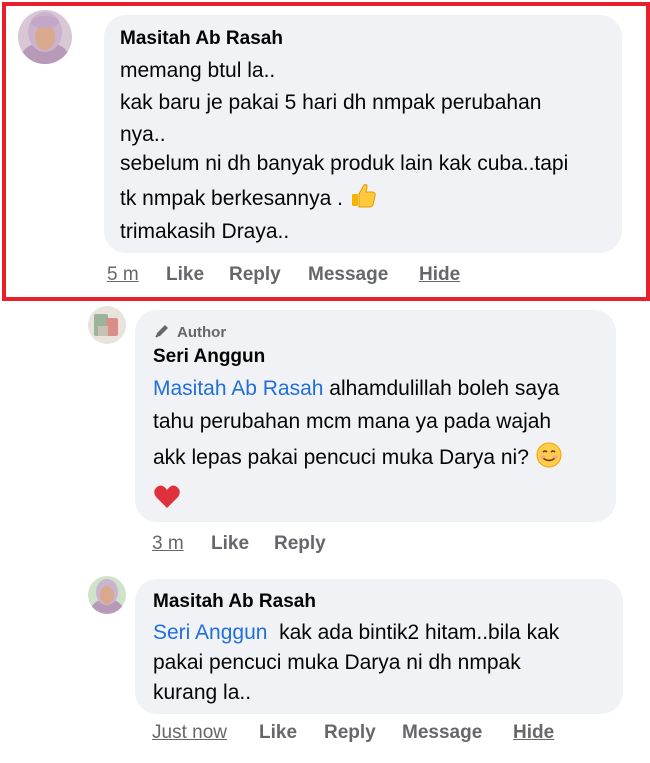 This screenshot has width=650, height=763. What do you see at coordinates (413, 632) in the screenshot?
I see `comment-text-segment: kak ada bintik2 hitam..bila kak` at bounding box center [413, 632].